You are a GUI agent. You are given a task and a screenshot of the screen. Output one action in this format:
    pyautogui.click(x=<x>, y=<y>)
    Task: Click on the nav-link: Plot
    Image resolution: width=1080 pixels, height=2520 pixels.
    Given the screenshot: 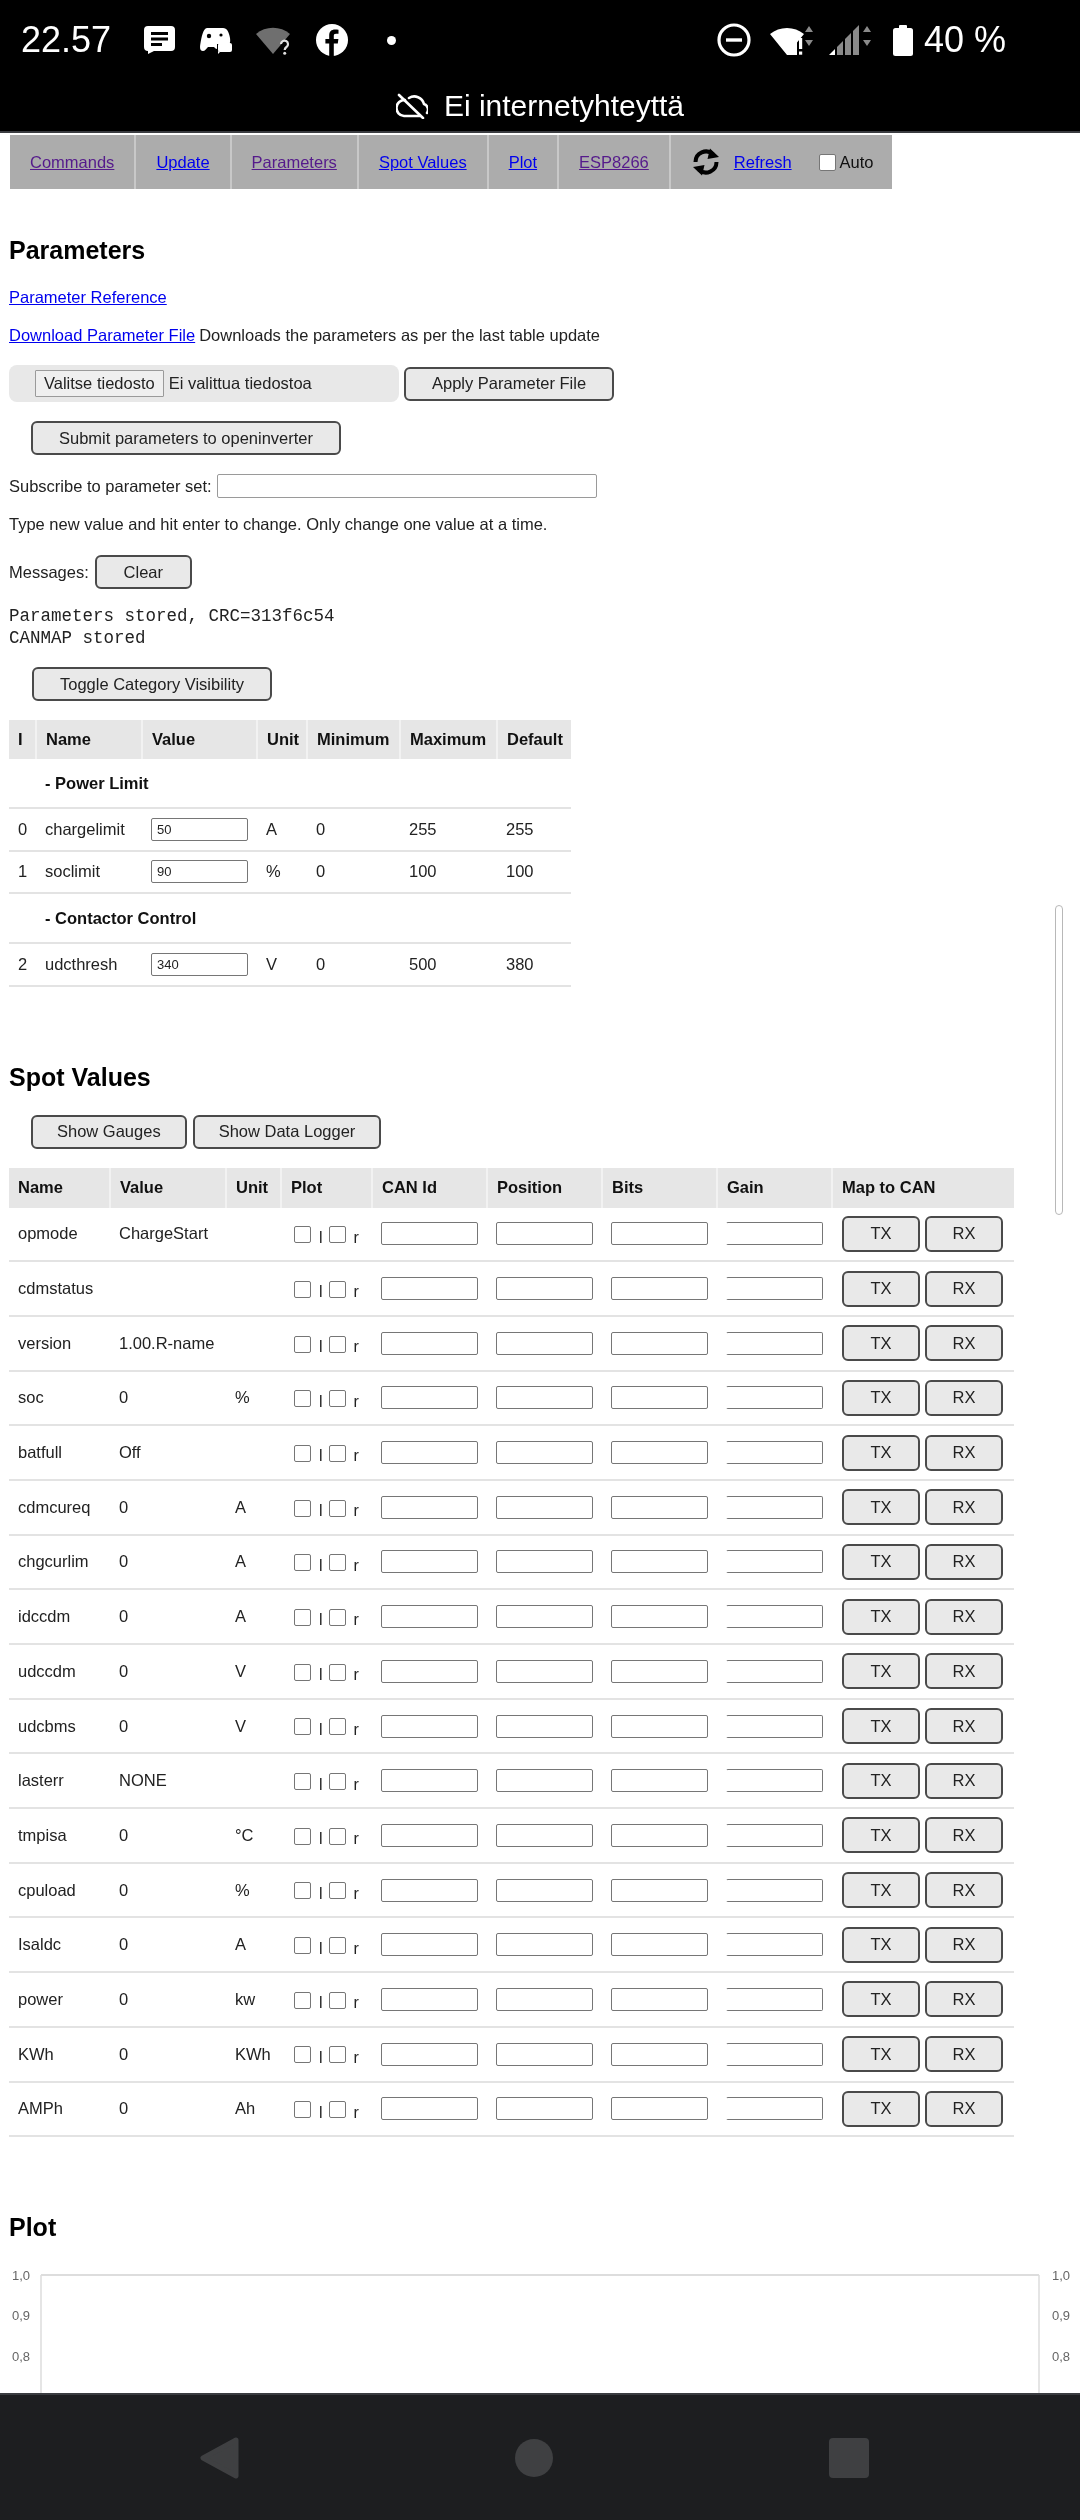 What is the action you would take?
    pyautogui.click(x=523, y=162)
    